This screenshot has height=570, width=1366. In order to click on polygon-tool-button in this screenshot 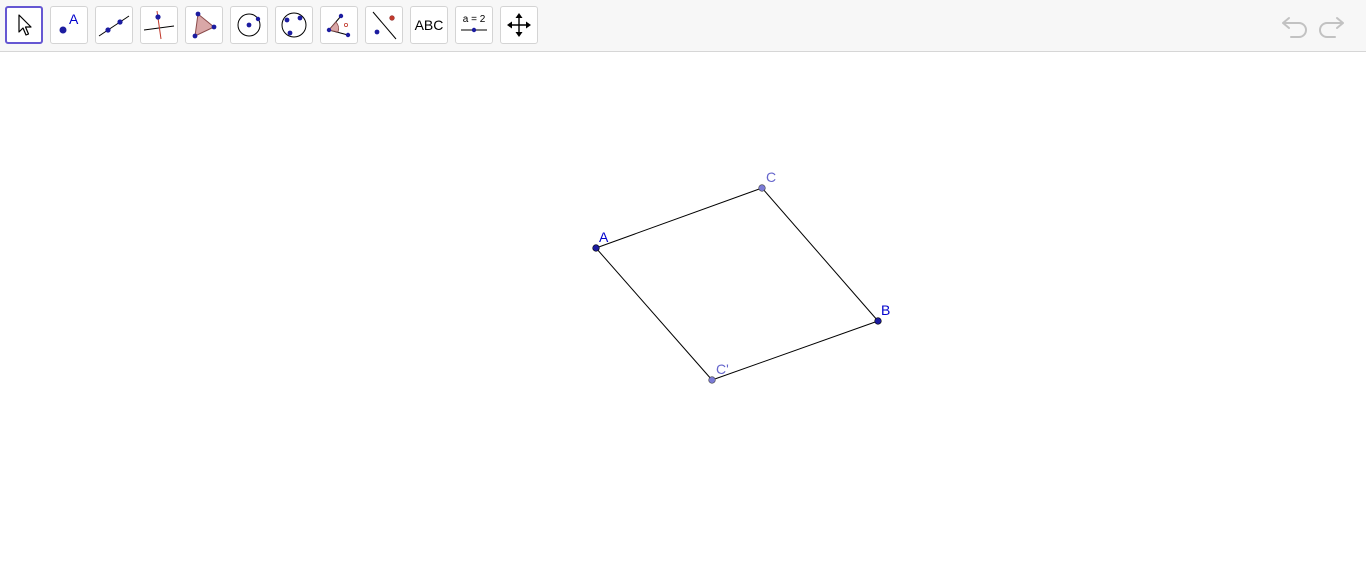, I will do `click(204, 25)`.